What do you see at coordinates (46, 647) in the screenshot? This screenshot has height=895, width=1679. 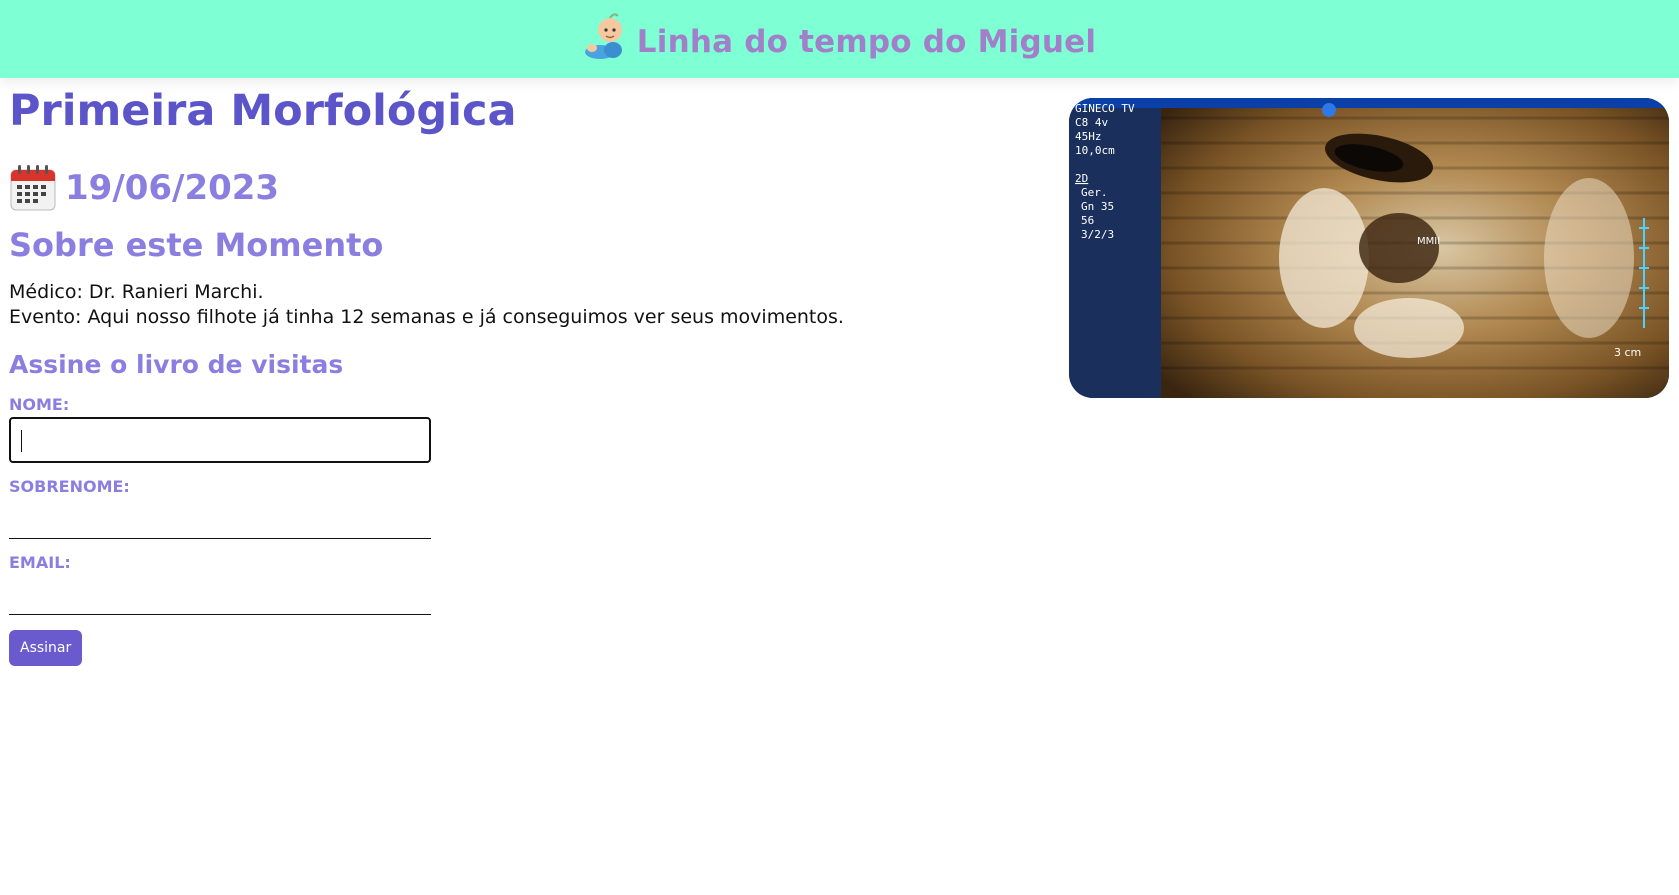 I see `sign-button: Assinar` at bounding box center [46, 647].